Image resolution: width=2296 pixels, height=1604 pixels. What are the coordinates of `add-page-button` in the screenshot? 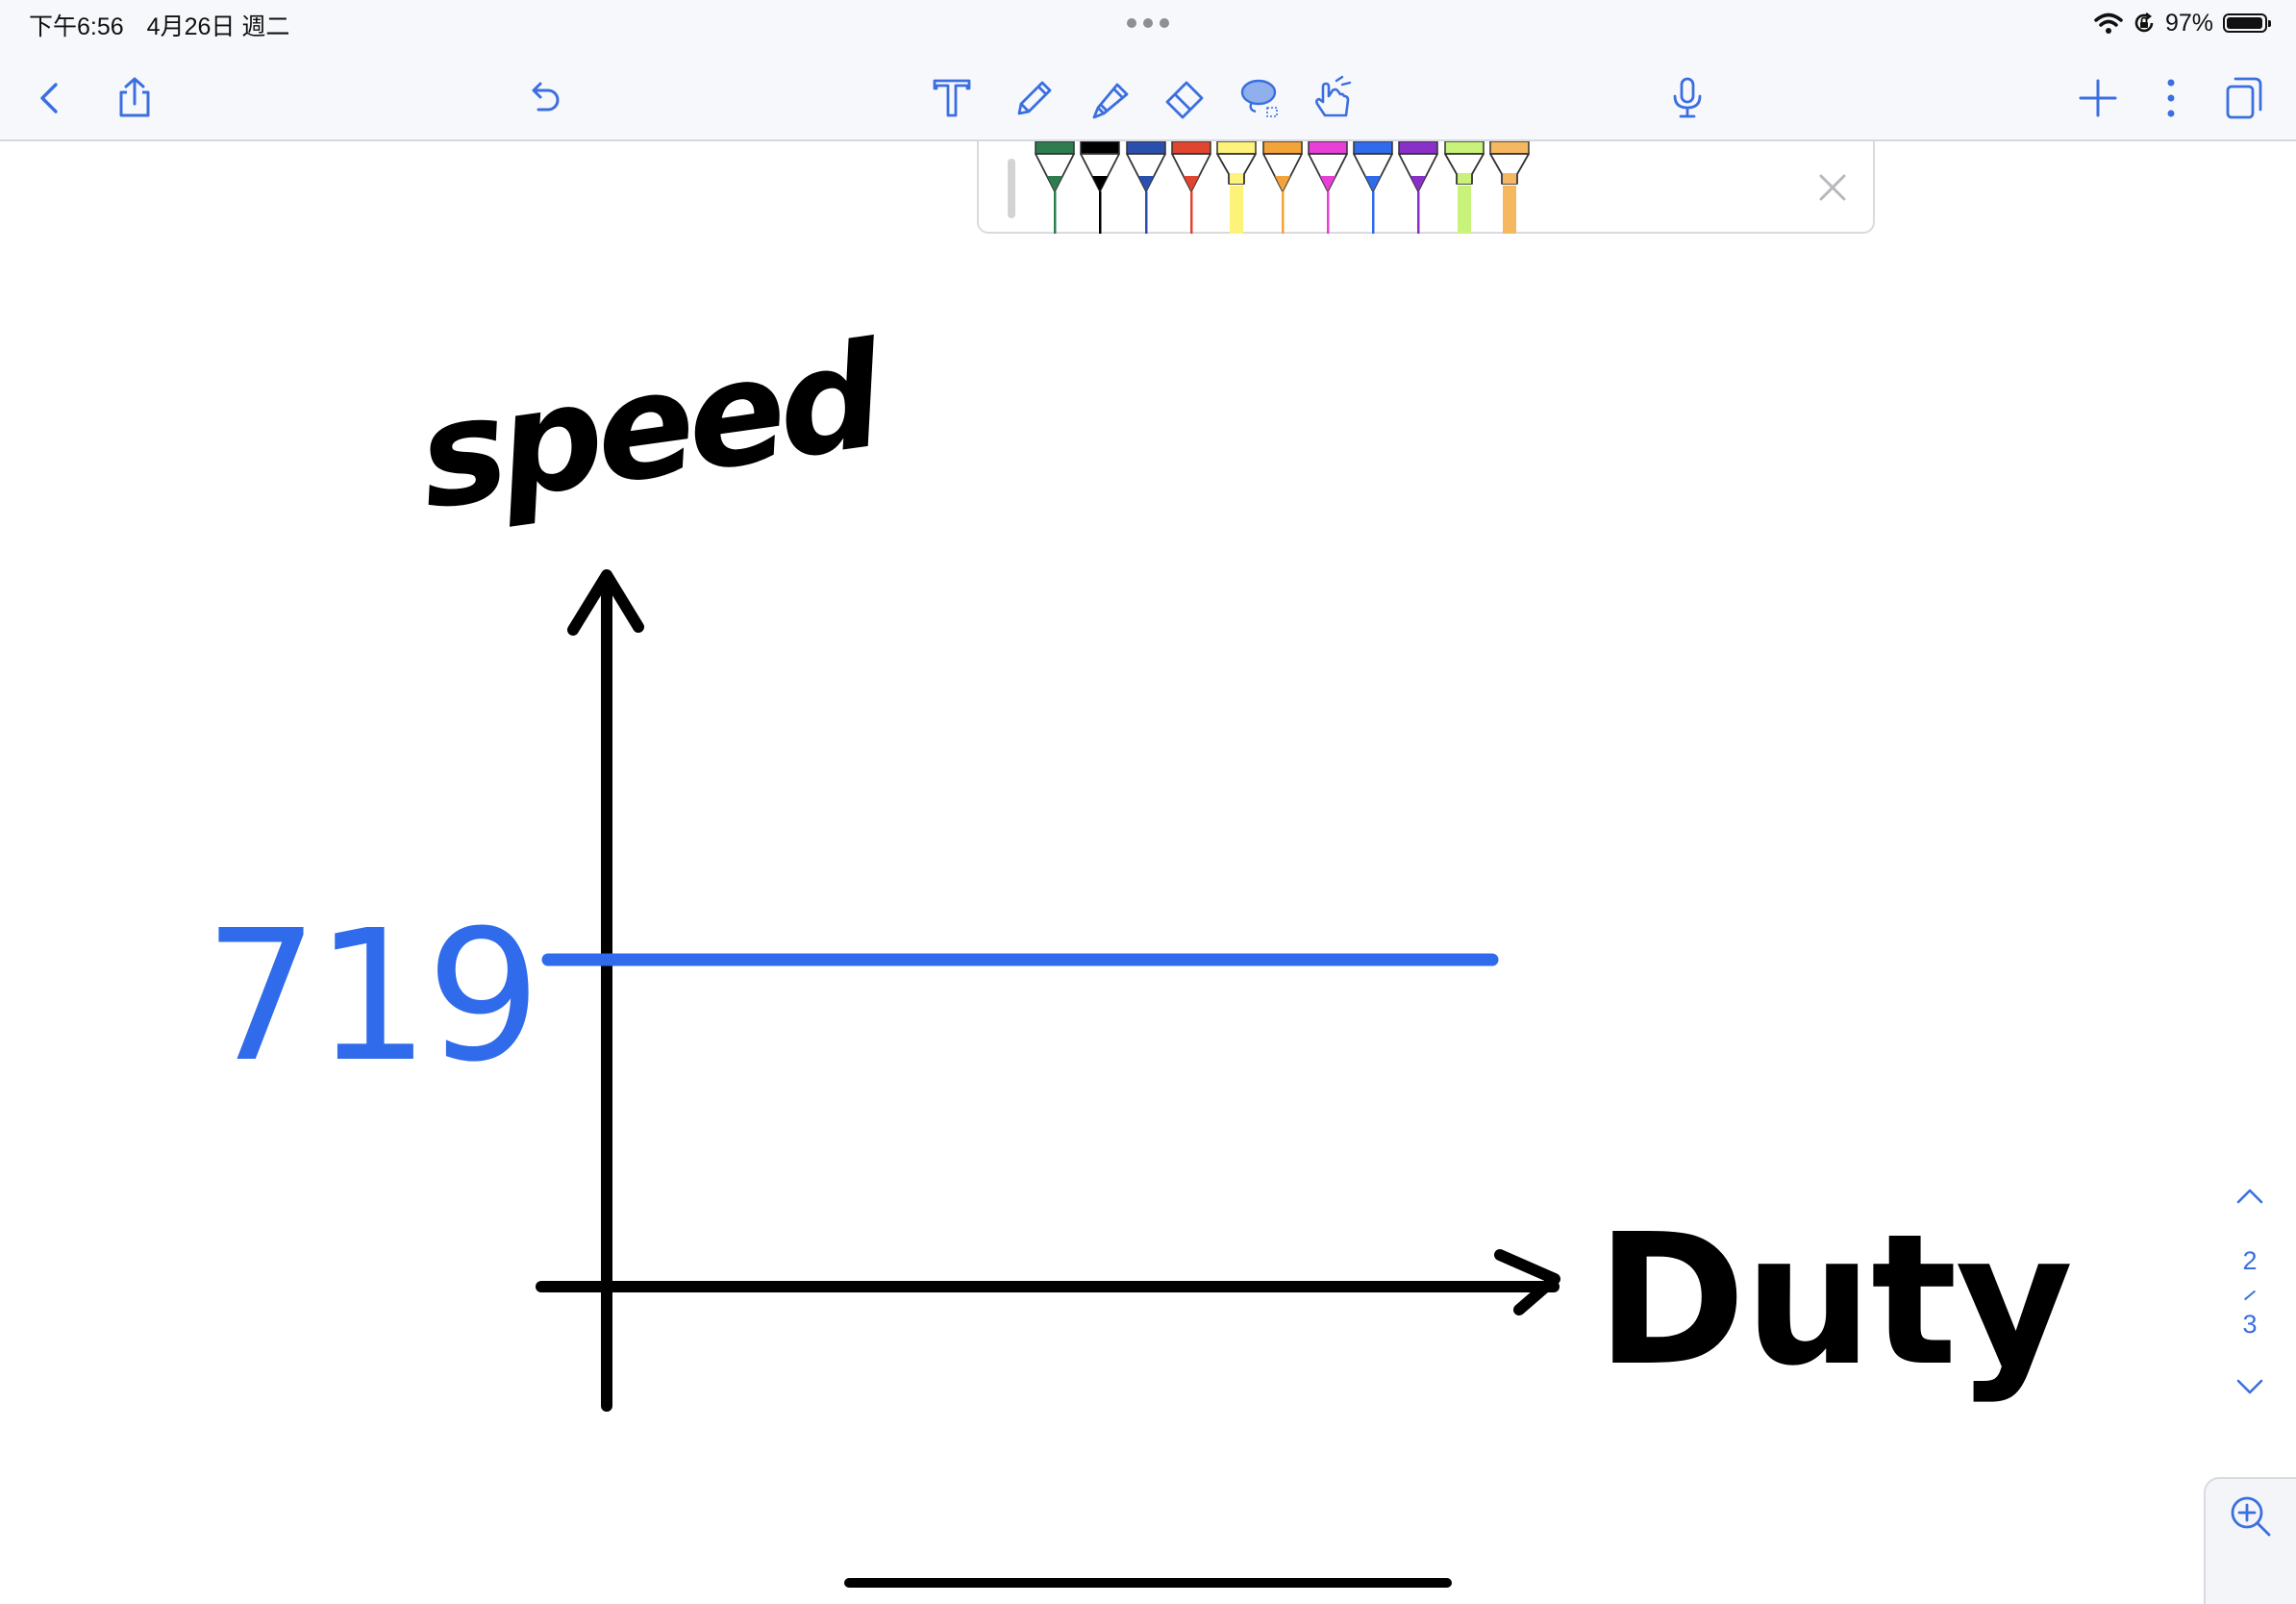 It's located at (2098, 98).